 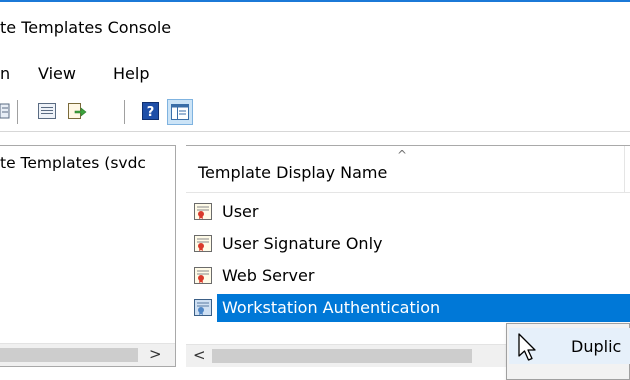 What do you see at coordinates (302, 243) in the screenshot?
I see `template-name: User Signature Only` at bounding box center [302, 243].